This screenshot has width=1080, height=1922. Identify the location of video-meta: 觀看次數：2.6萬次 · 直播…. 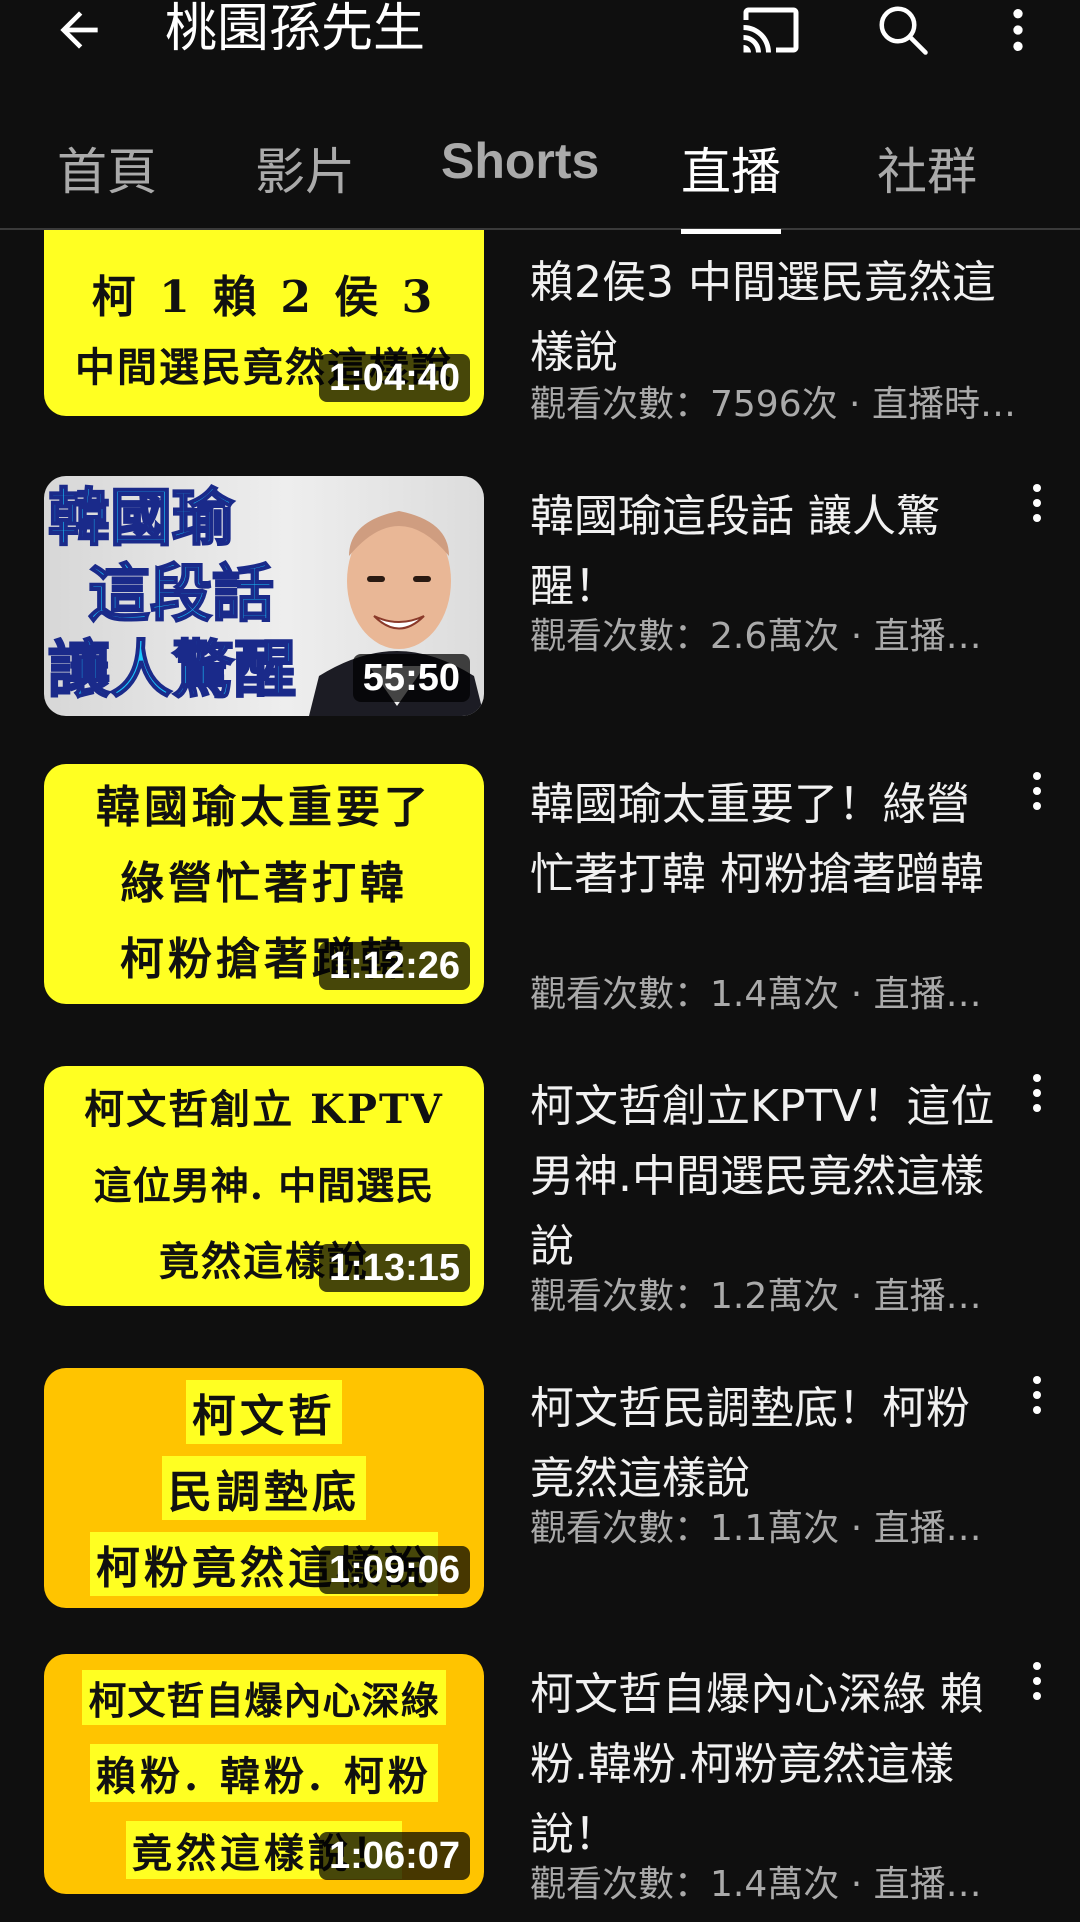
(756, 636).